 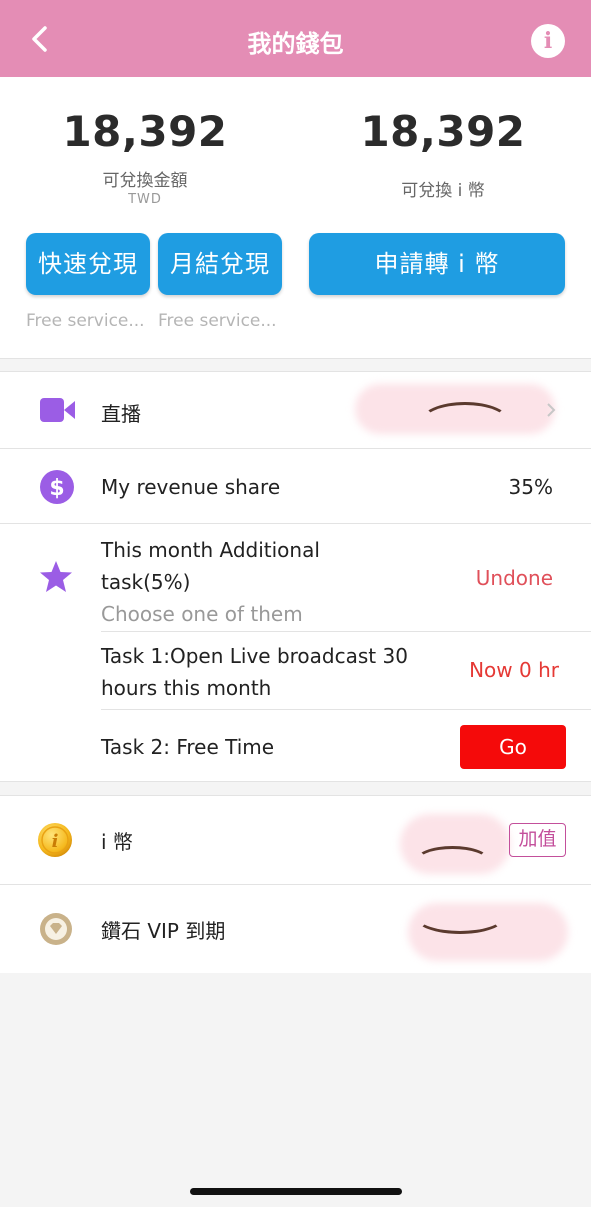 What do you see at coordinates (121, 414) in the screenshot?
I see `live-label: 直播` at bounding box center [121, 414].